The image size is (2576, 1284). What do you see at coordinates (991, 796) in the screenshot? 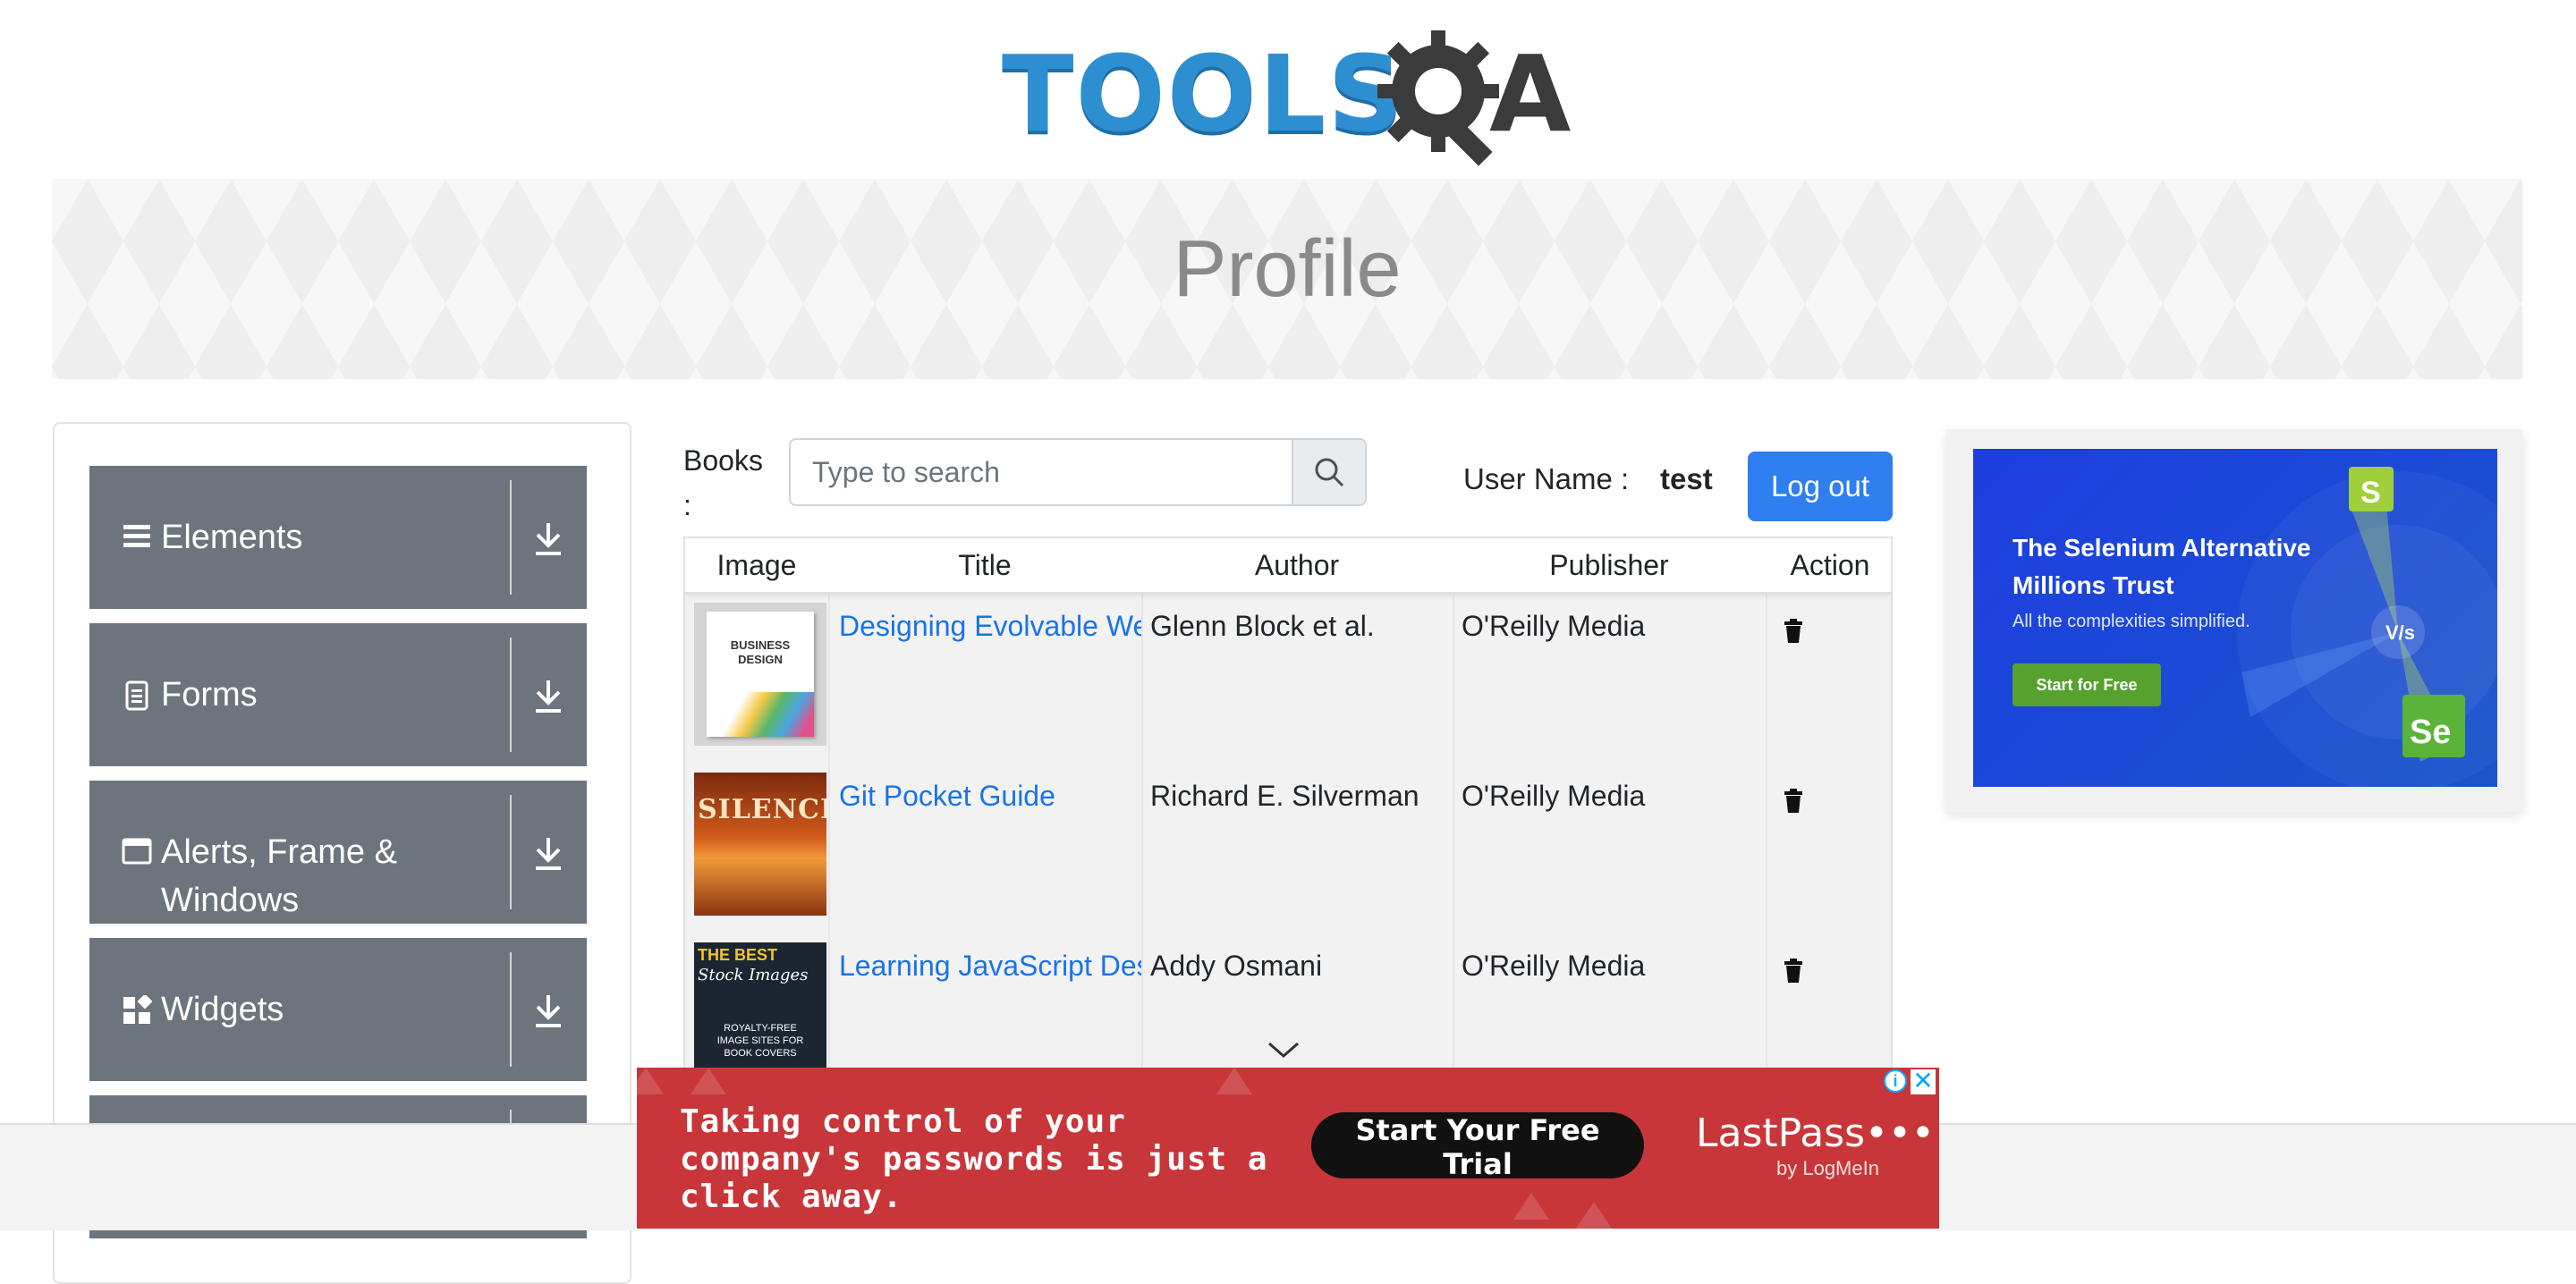
I see `book-title-link: Git Pocket Guide` at bounding box center [991, 796].